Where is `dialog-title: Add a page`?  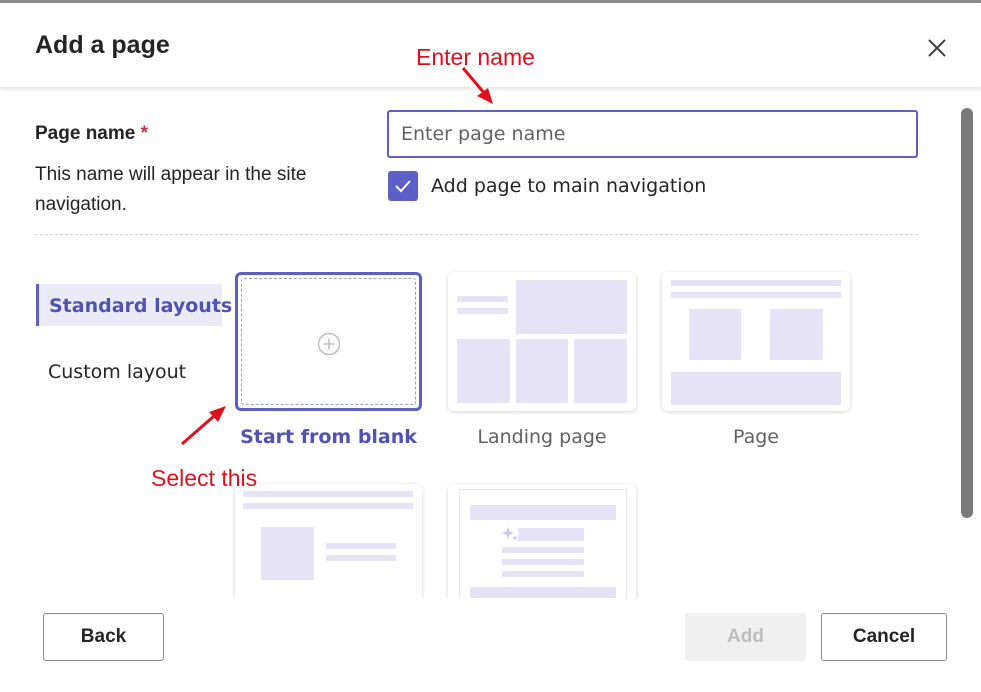
dialog-title: Add a page is located at coordinates (102, 45).